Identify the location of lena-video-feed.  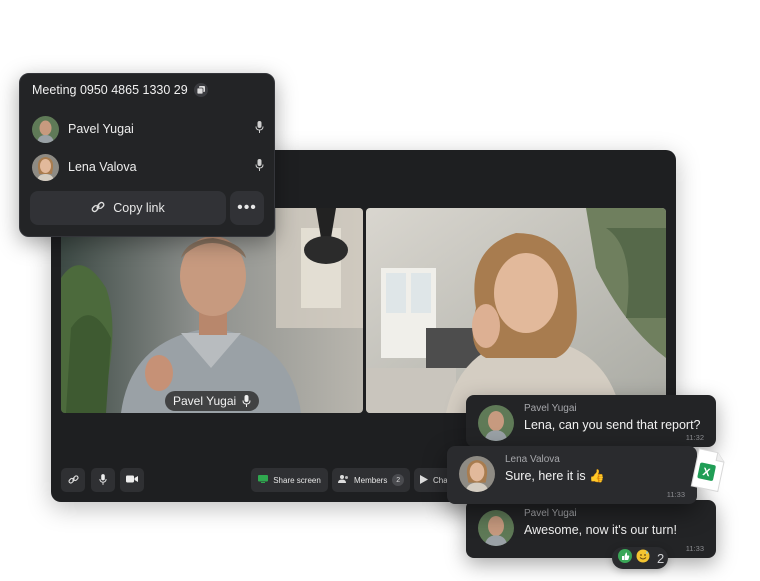
(516, 310).